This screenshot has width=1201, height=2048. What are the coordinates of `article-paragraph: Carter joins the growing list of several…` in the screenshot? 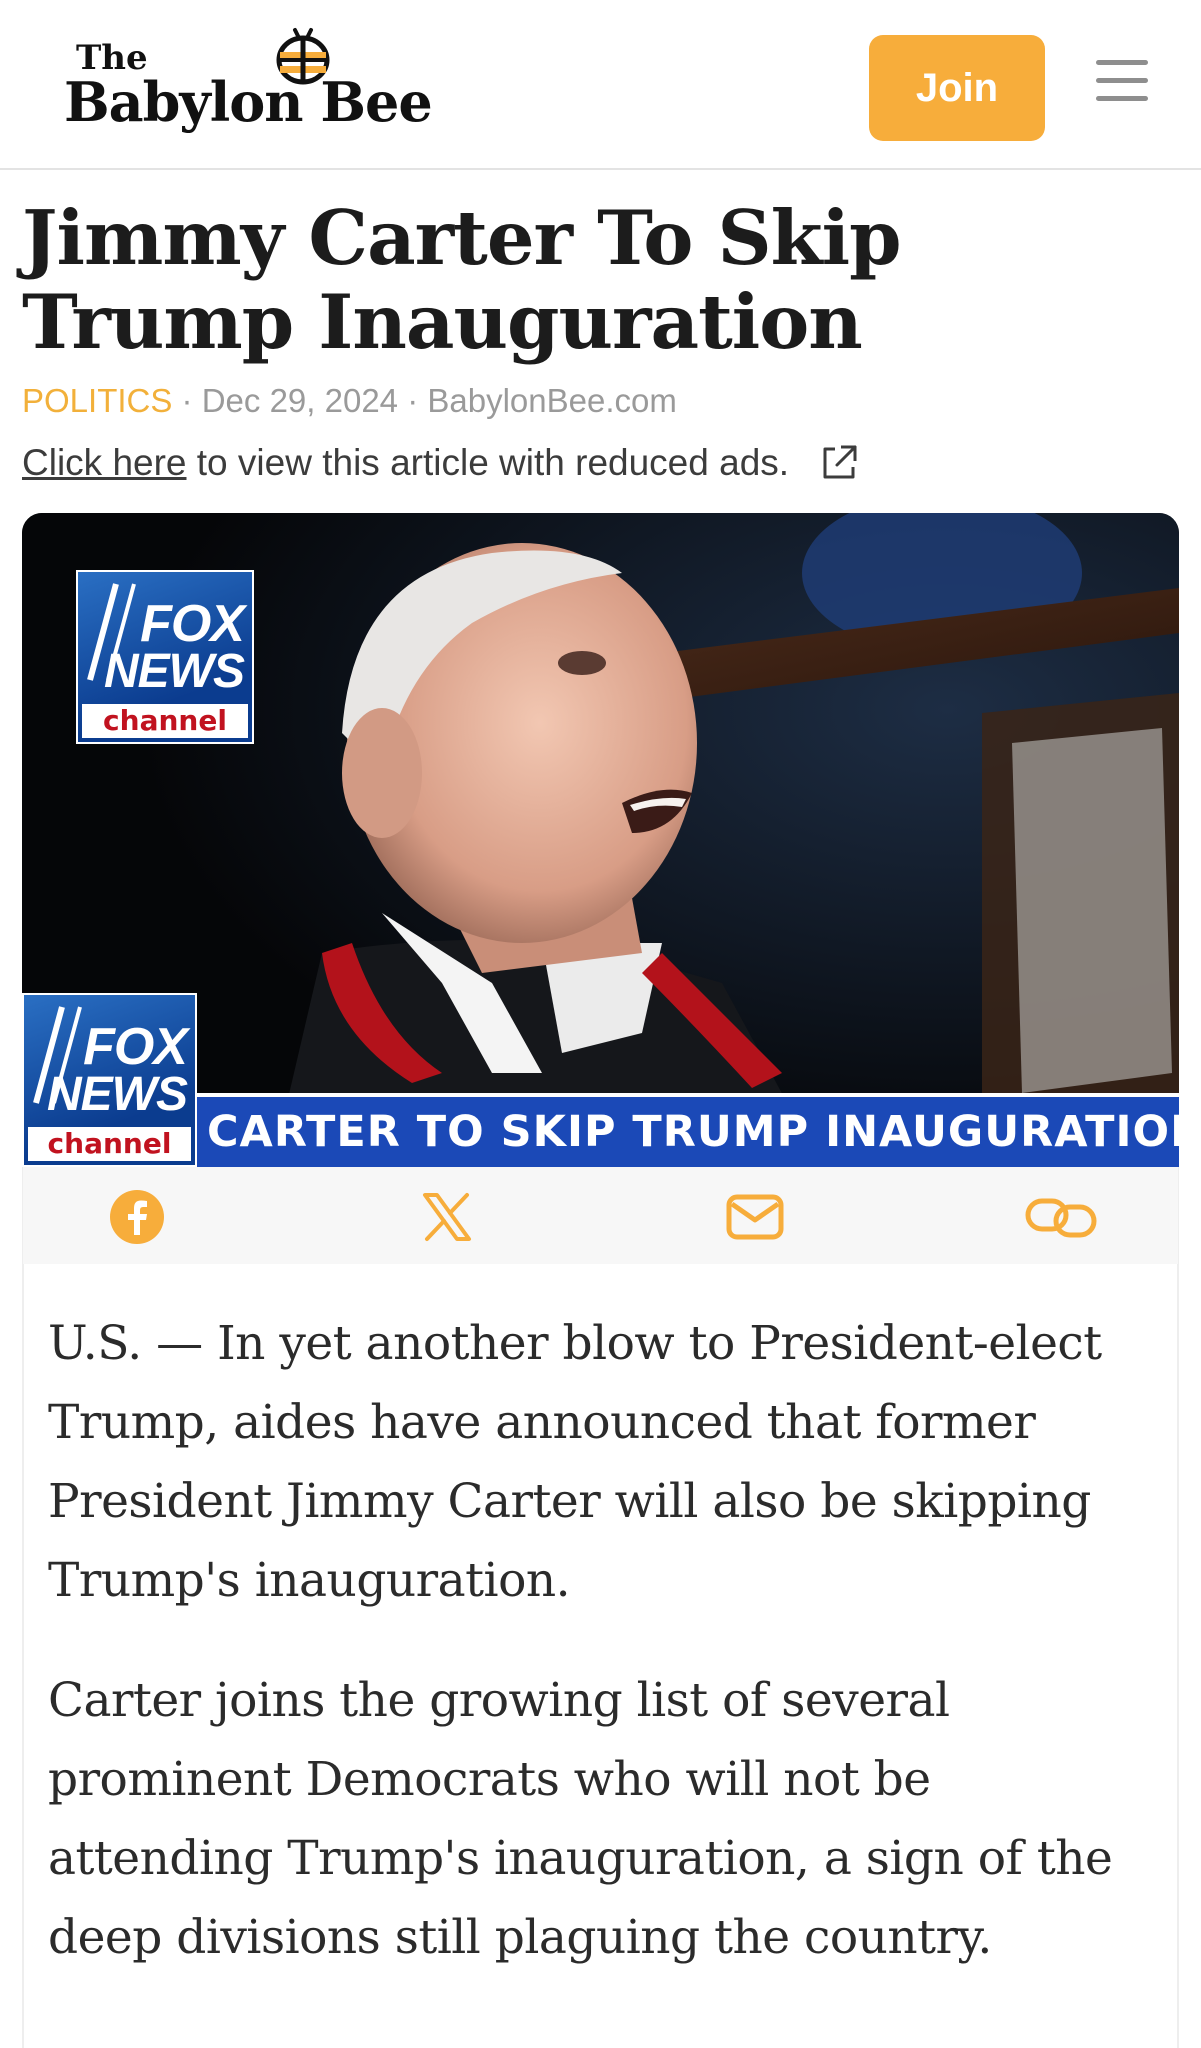 It's located at (580, 1819).